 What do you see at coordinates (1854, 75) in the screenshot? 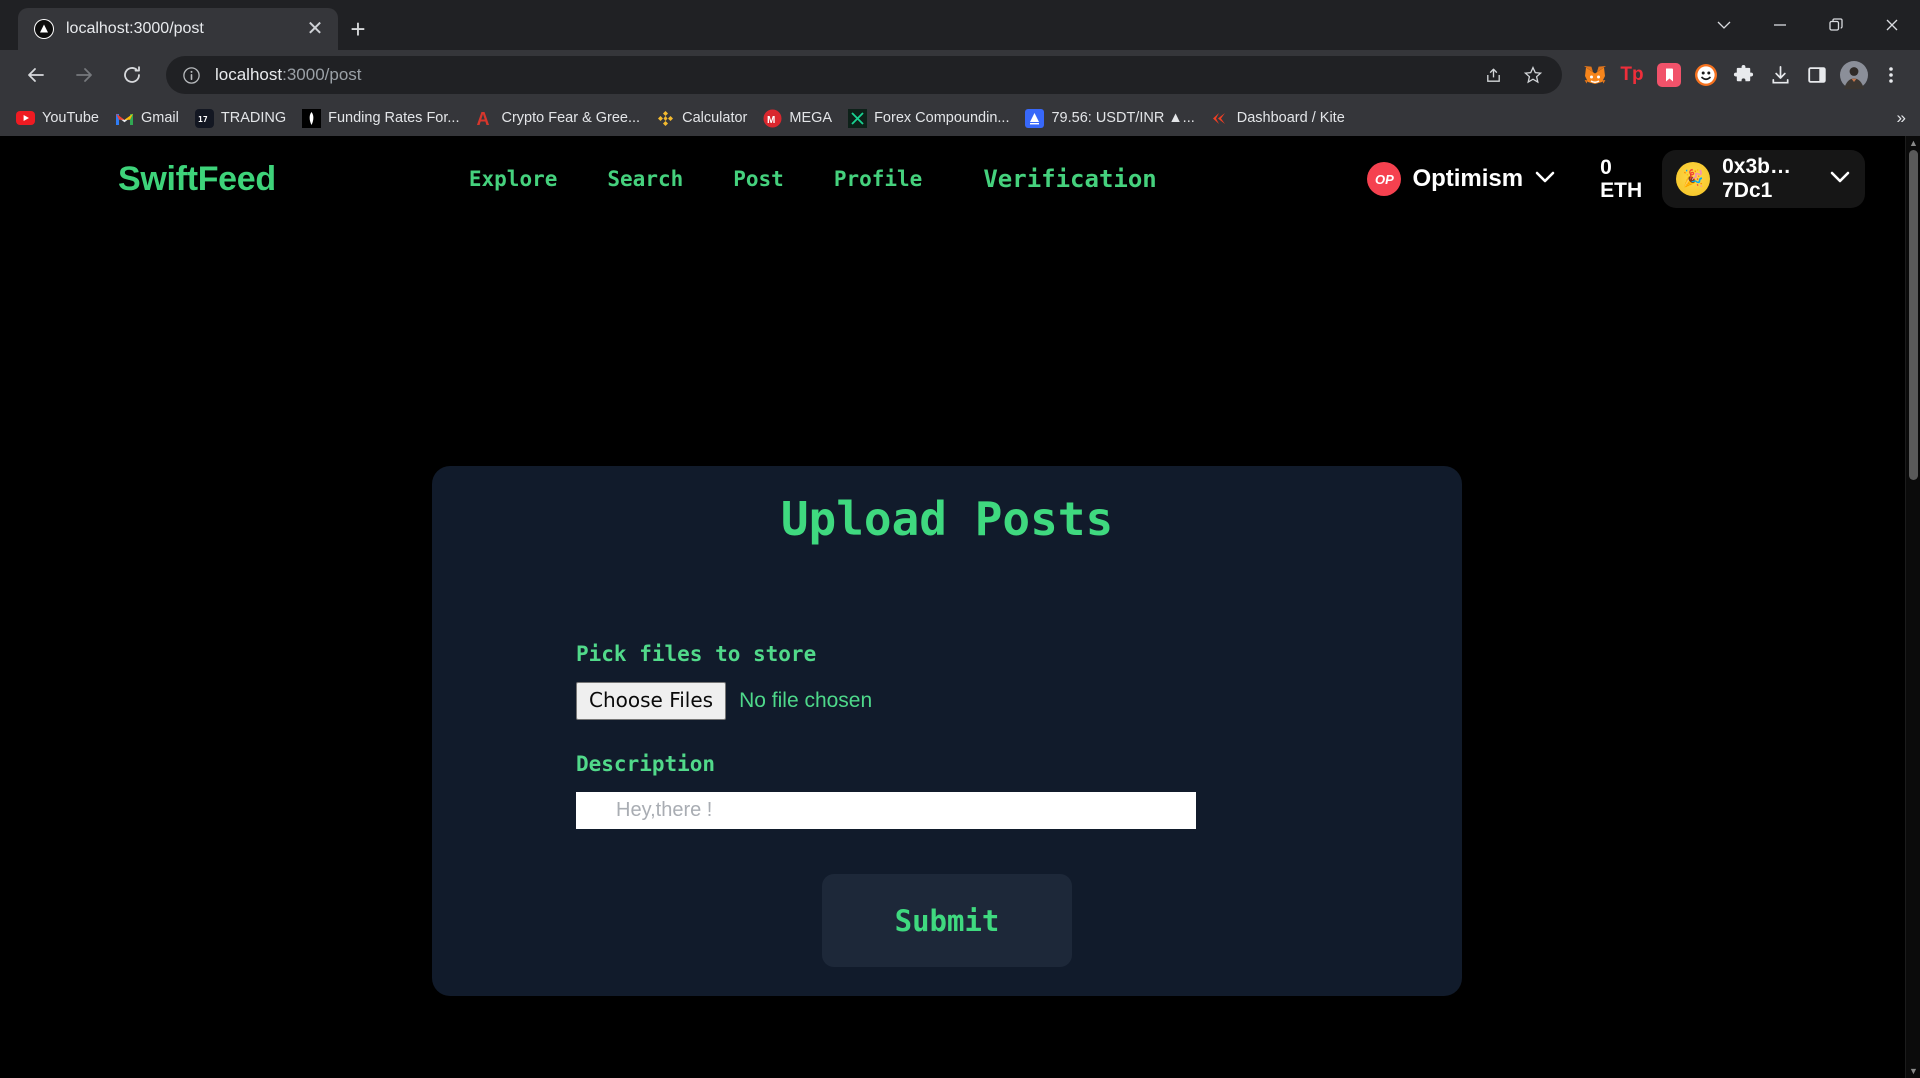
I see `profile-avatar` at bounding box center [1854, 75].